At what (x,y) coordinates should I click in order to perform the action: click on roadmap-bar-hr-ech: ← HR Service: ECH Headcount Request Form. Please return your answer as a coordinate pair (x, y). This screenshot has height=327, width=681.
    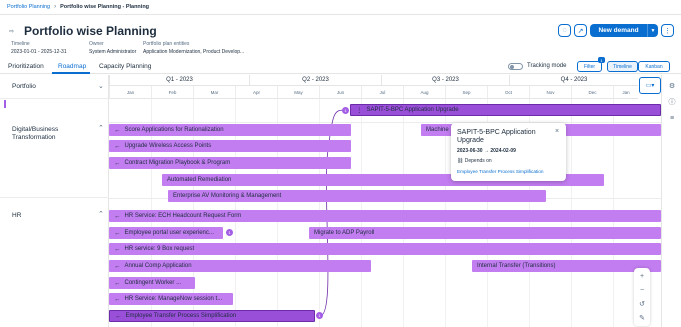
    Looking at the image, I should click on (385, 216).